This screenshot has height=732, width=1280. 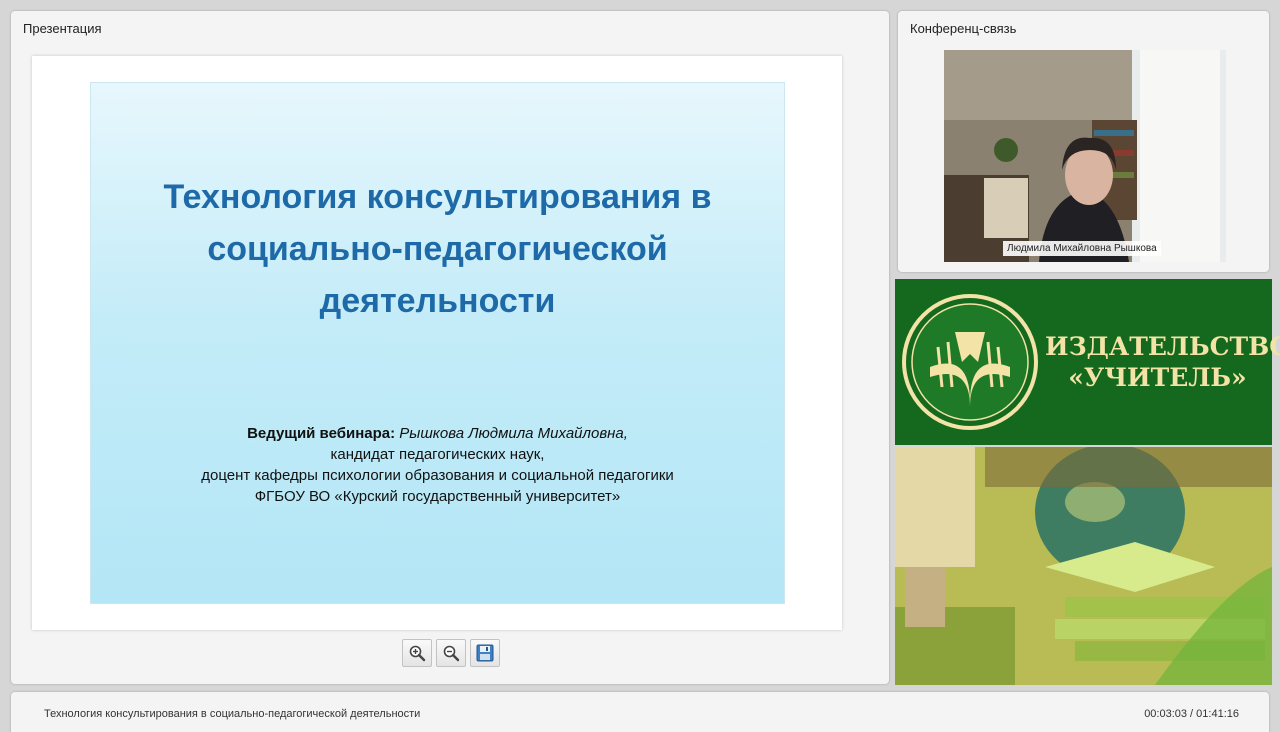 I want to click on presenter-name: Рышкова Людмила Михайловна,, so click(x=513, y=433).